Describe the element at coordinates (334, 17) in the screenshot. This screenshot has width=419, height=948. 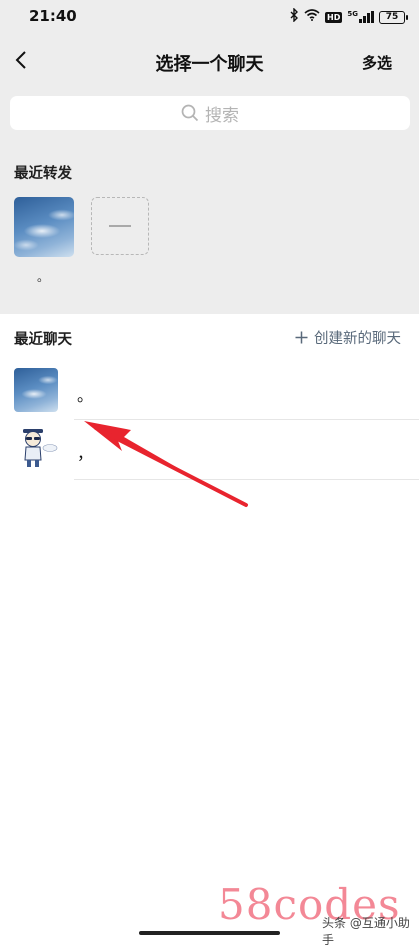
I see `hd-badge: HD` at that location.